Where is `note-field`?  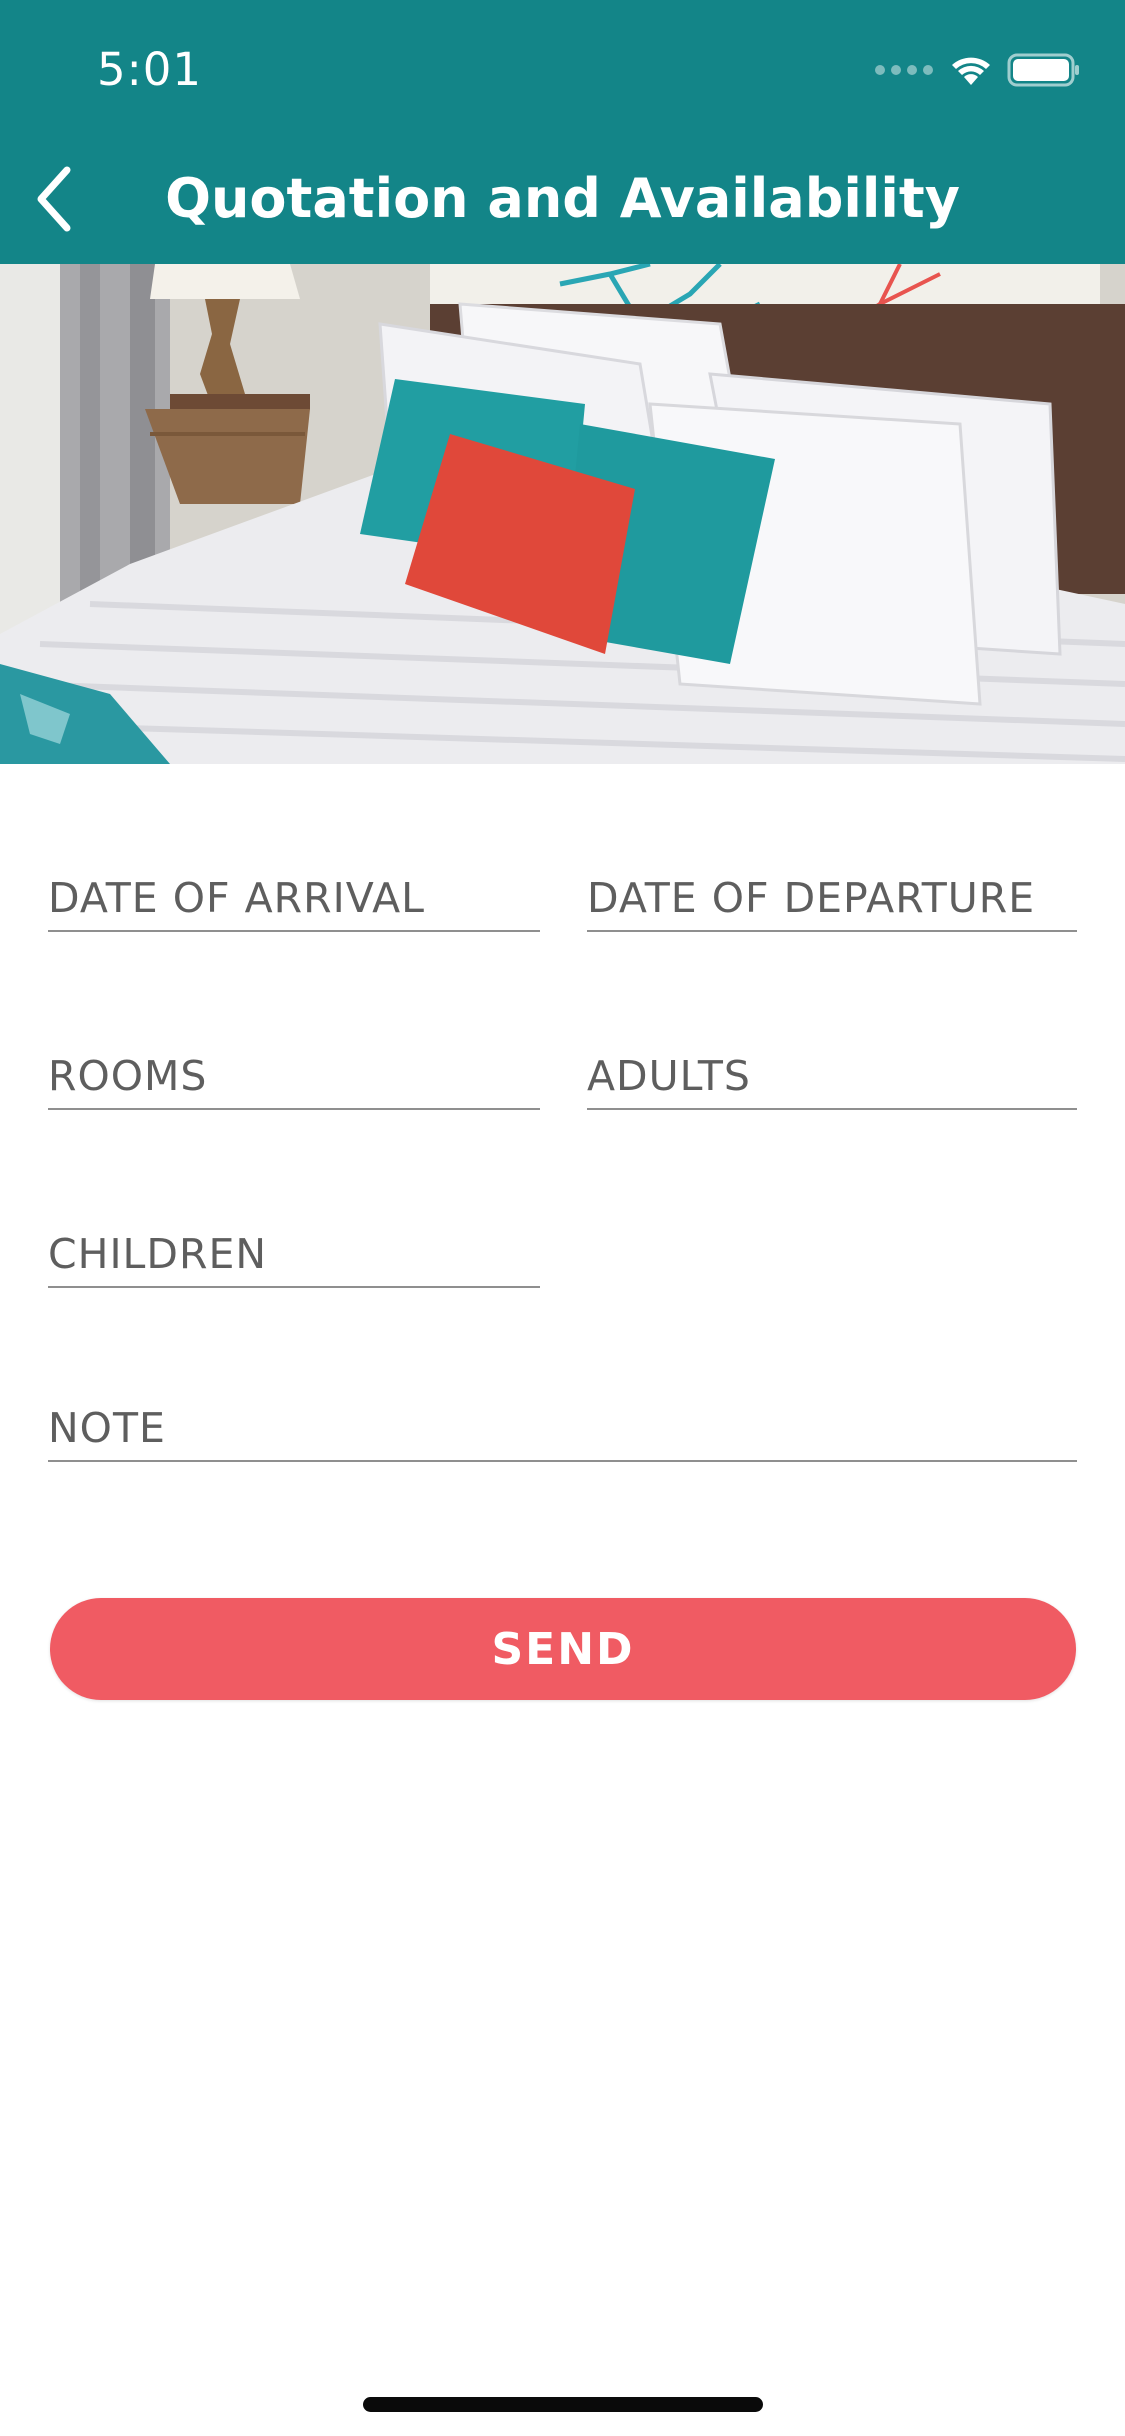
note-field is located at coordinates (562, 1418).